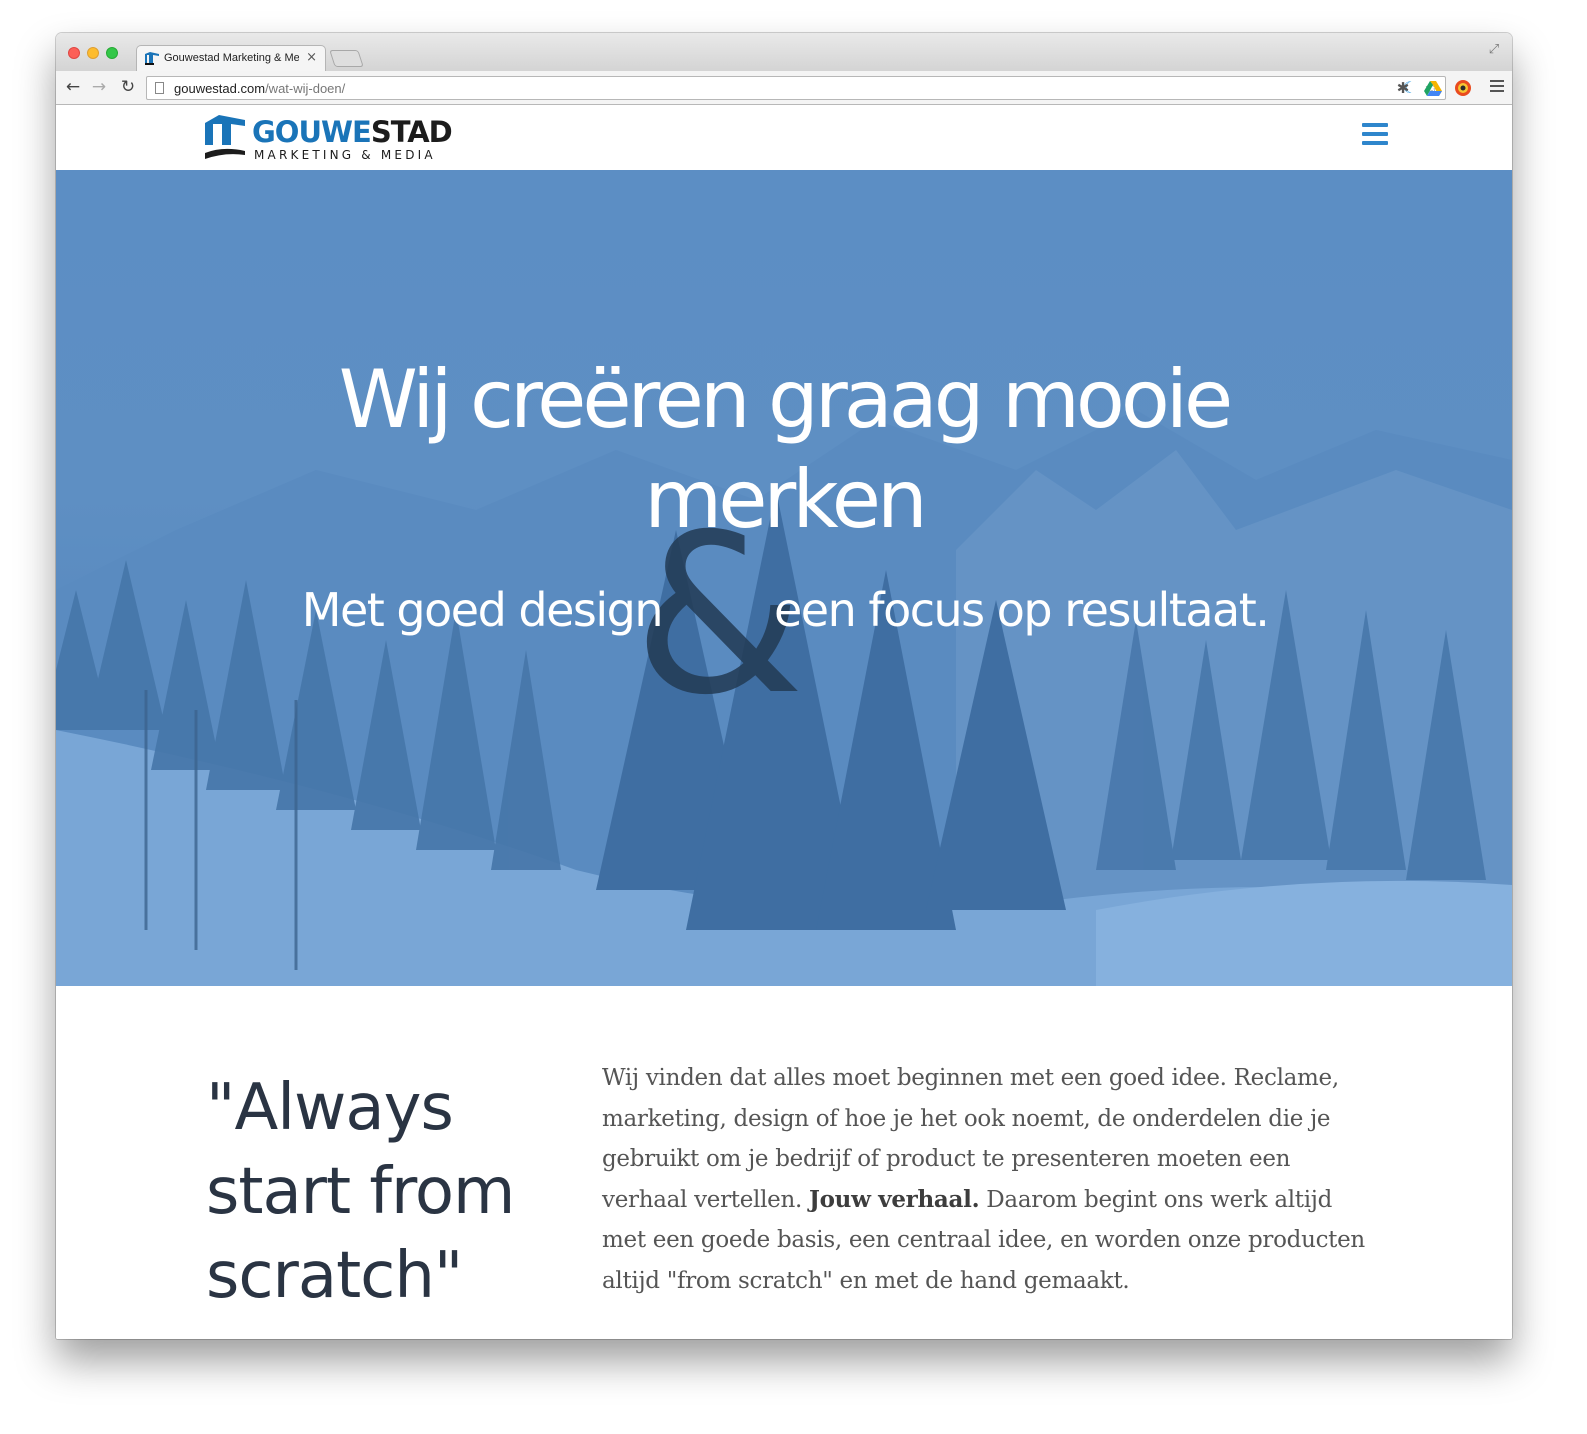 The image size is (1587, 1434). What do you see at coordinates (312, 132) in the screenshot?
I see `logo-name-blue: GOUWE` at bounding box center [312, 132].